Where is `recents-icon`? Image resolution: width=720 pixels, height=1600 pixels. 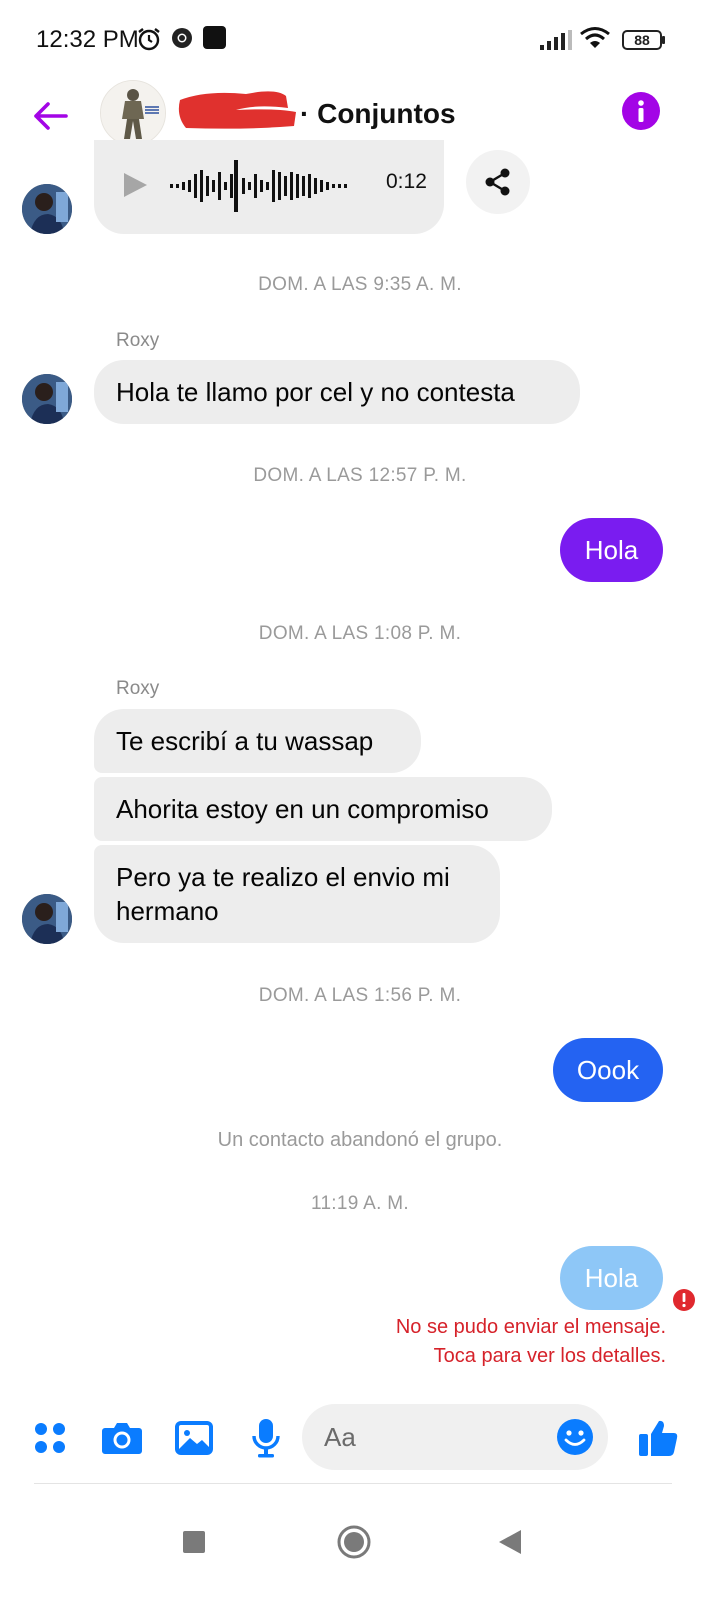 recents-icon is located at coordinates (194, 1542).